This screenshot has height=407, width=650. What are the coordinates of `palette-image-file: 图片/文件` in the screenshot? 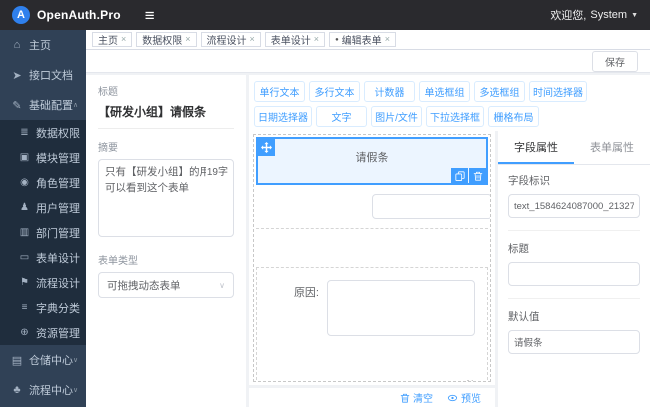 It's located at (396, 116).